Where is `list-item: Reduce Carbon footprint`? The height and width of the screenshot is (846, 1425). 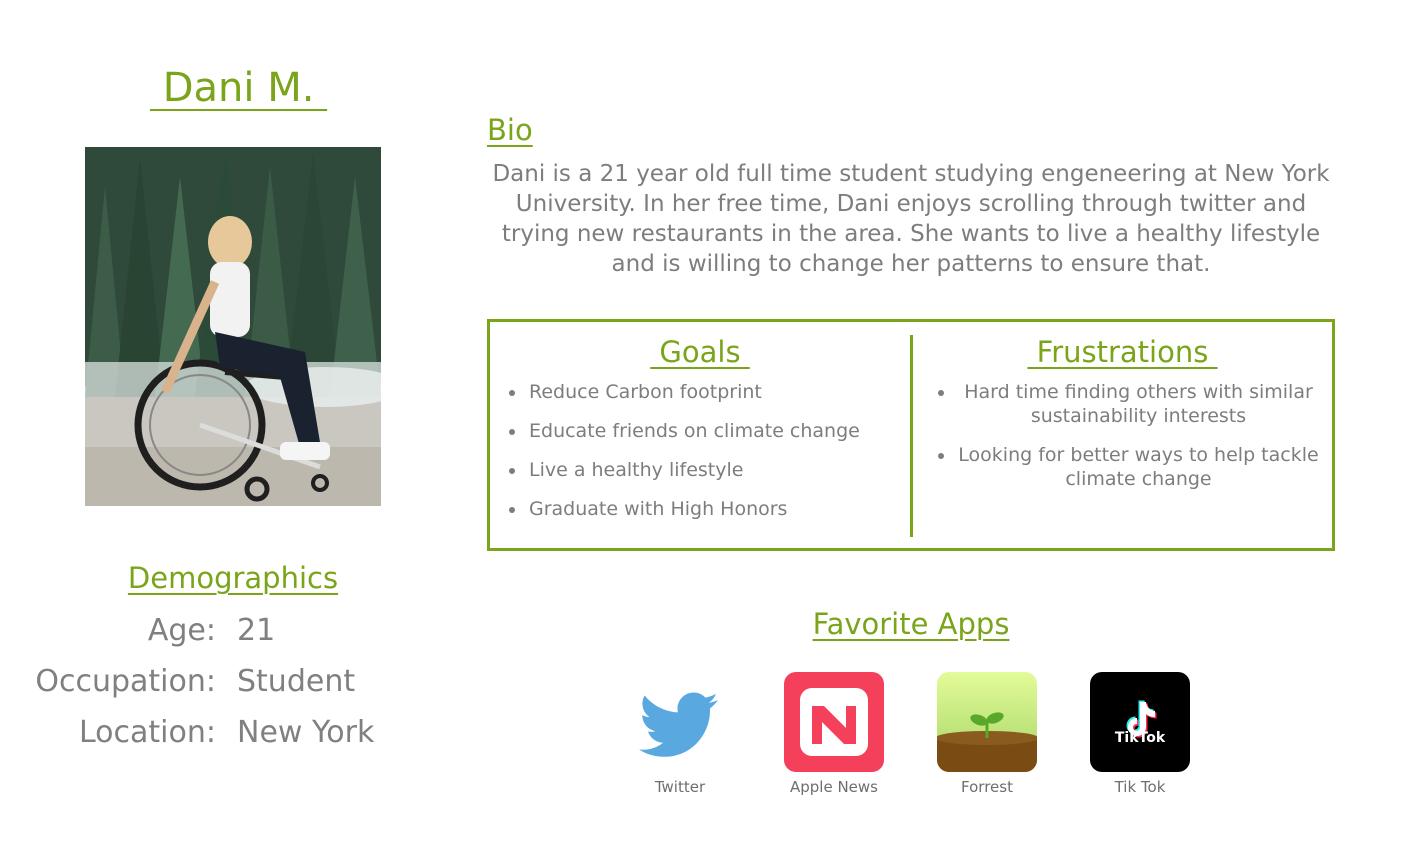
list-item: Reduce Carbon footprint is located at coordinates (704, 392).